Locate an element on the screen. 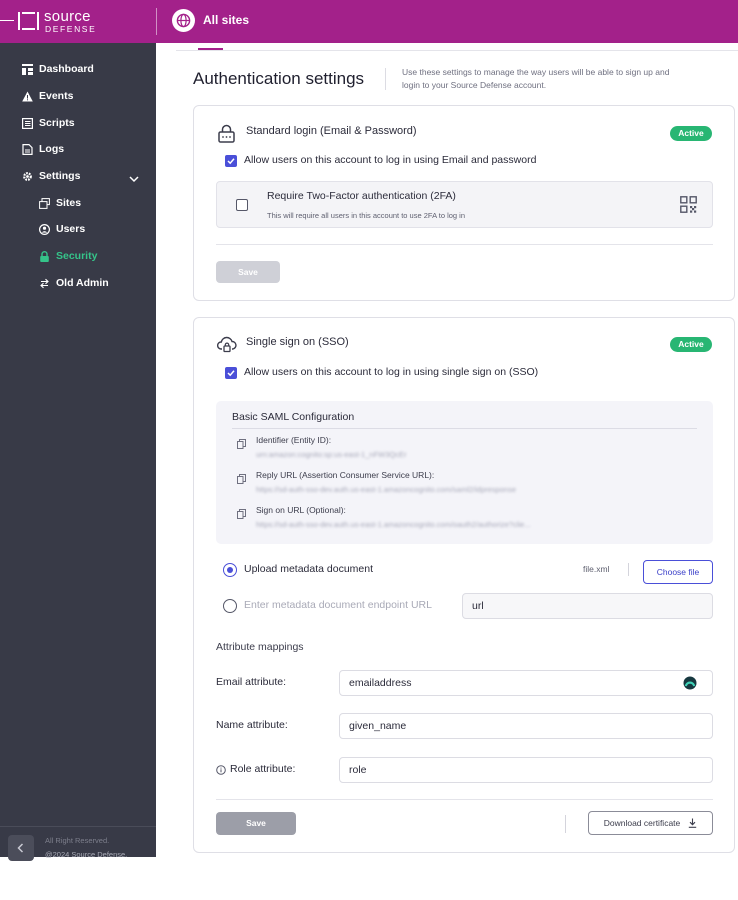 The image size is (738, 900). chevron-down-icon is located at coordinates (134, 179).